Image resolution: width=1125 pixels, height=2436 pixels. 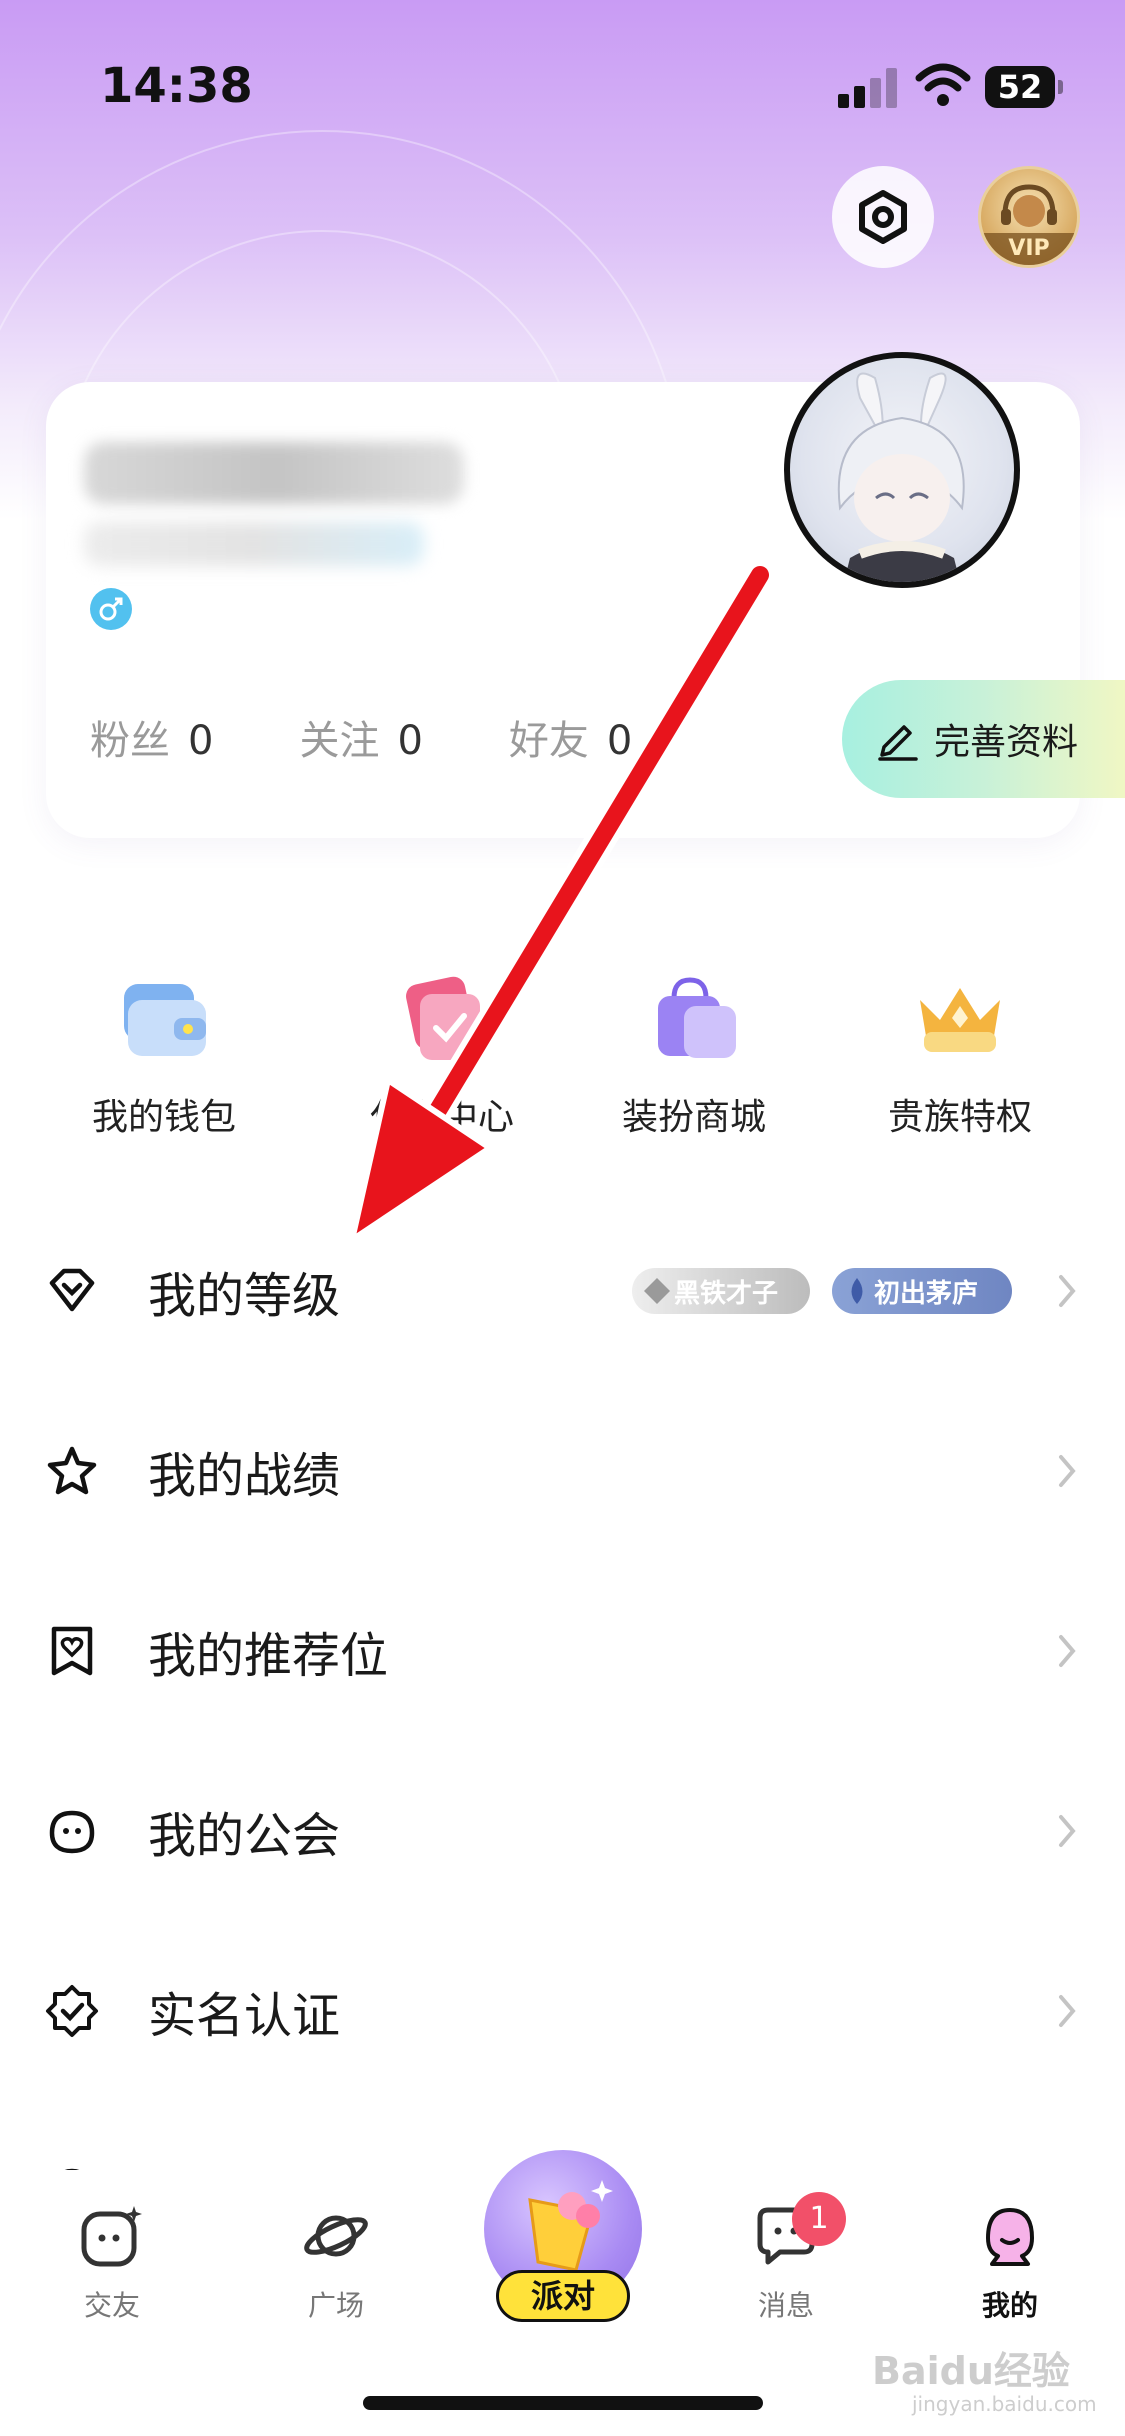 What do you see at coordinates (898, 743) in the screenshot?
I see `pencil-icon` at bounding box center [898, 743].